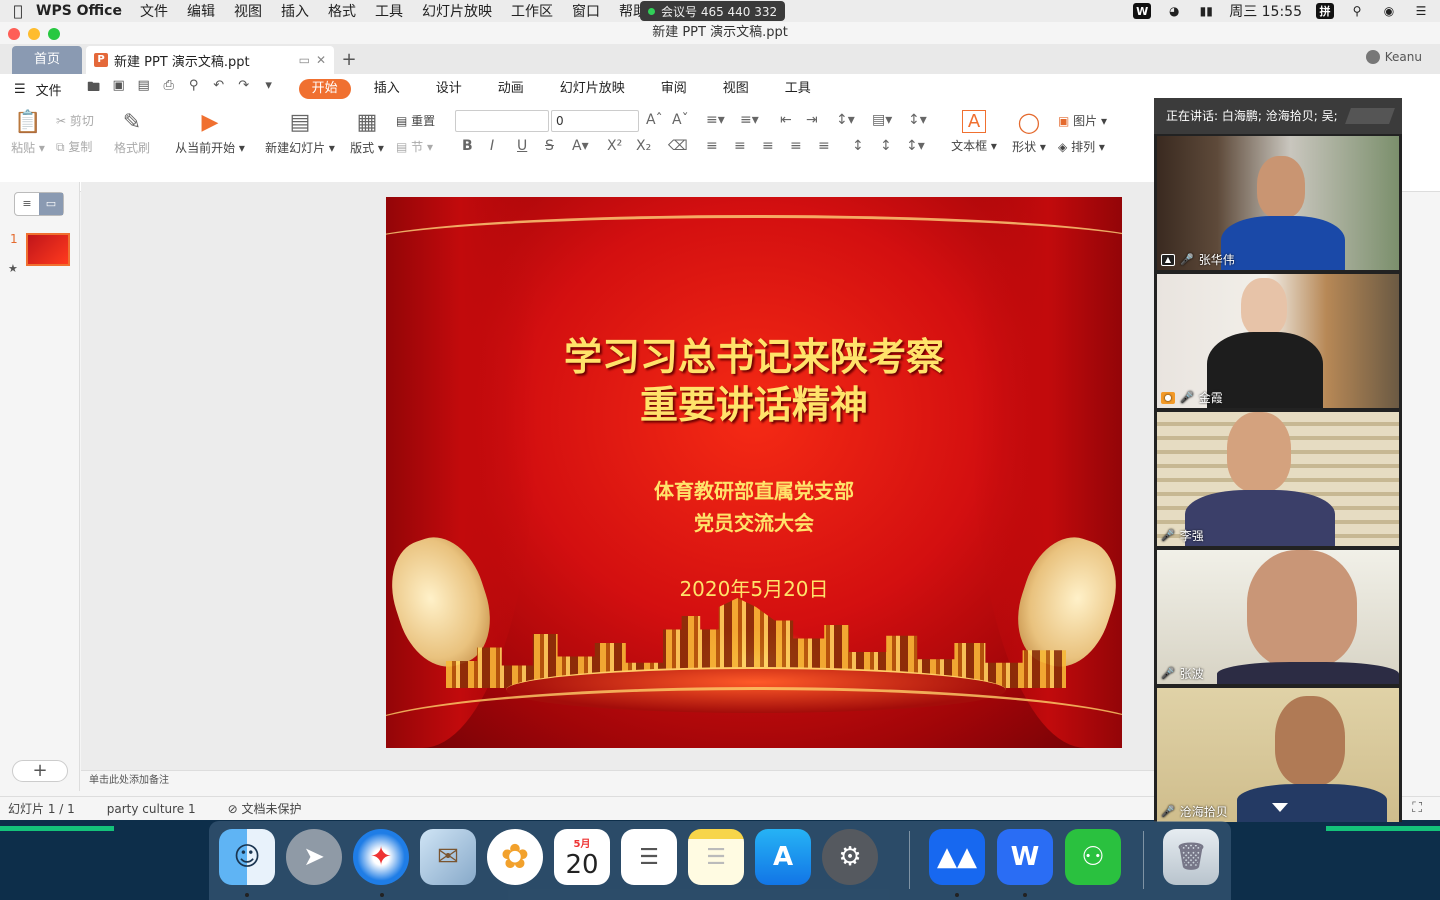  Describe the element at coordinates (1325, 11) in the screenshot. I see `input-method-icon: 拼` at that location.